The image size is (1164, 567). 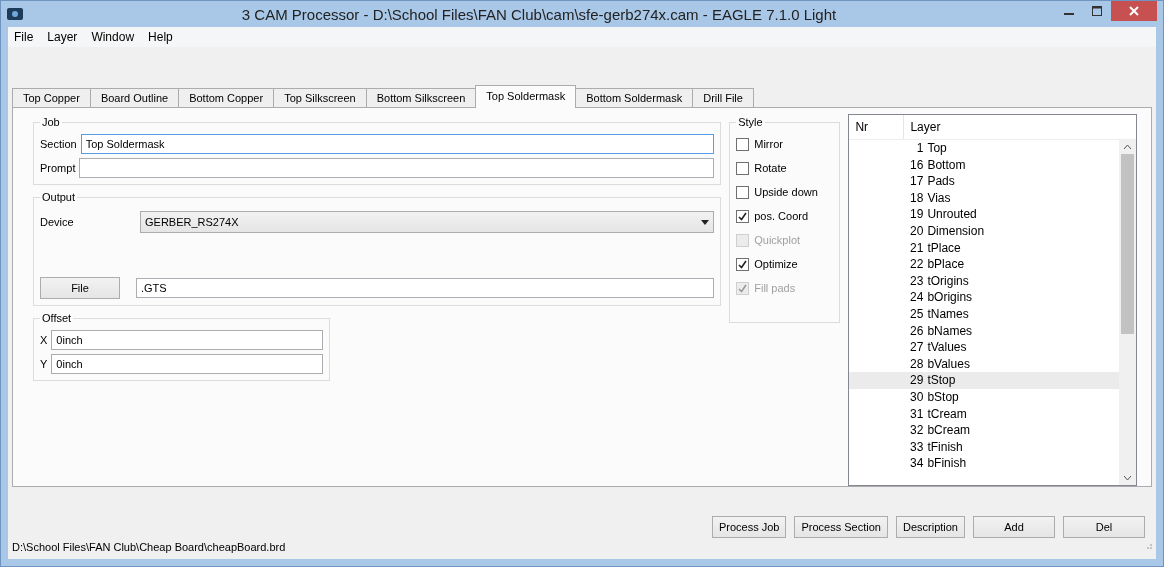 I want to click on action-button: Description, so click(x=930, y=527).